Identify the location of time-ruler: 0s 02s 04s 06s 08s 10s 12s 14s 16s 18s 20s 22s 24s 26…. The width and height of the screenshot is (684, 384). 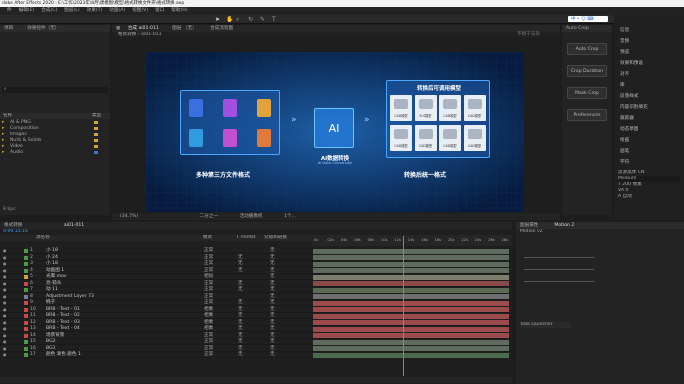
(412, 241).